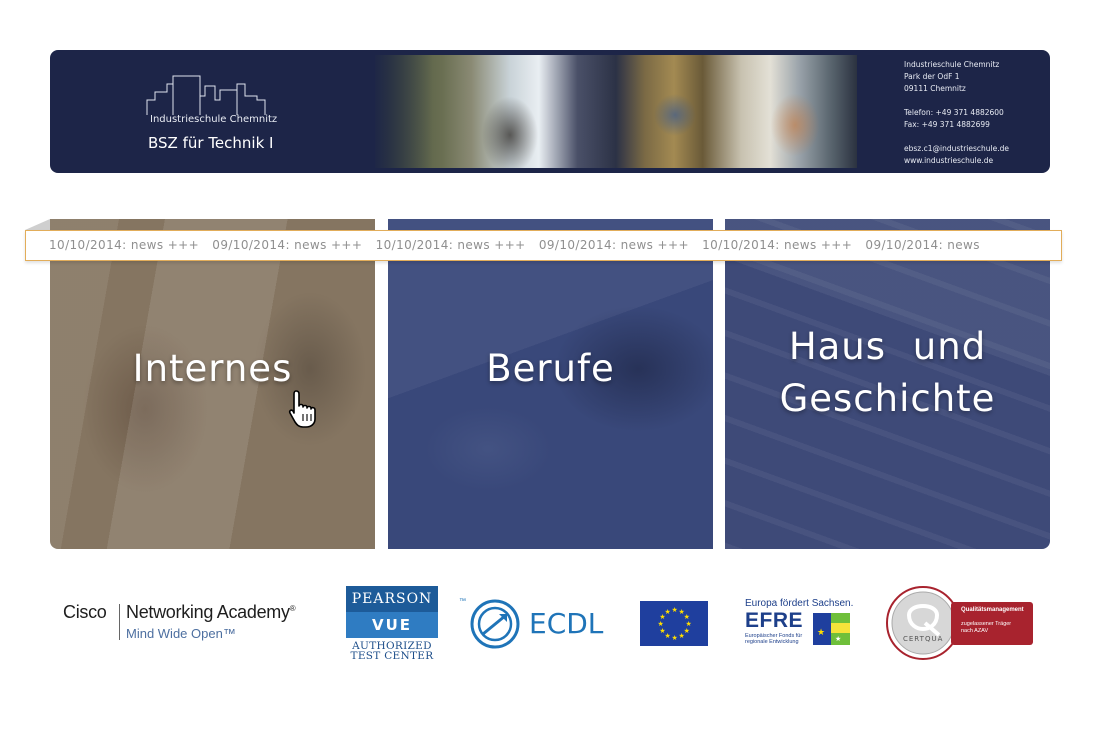 Image resolution: width=1100 pixels, height=750 pixels. I want to click on pearson-brand: PEARSON, so click(392, 599).